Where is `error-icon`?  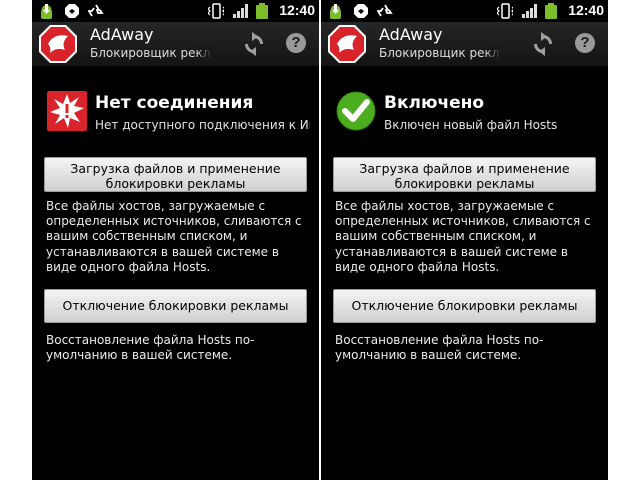
error-icon is located at coordinates (67, 111).